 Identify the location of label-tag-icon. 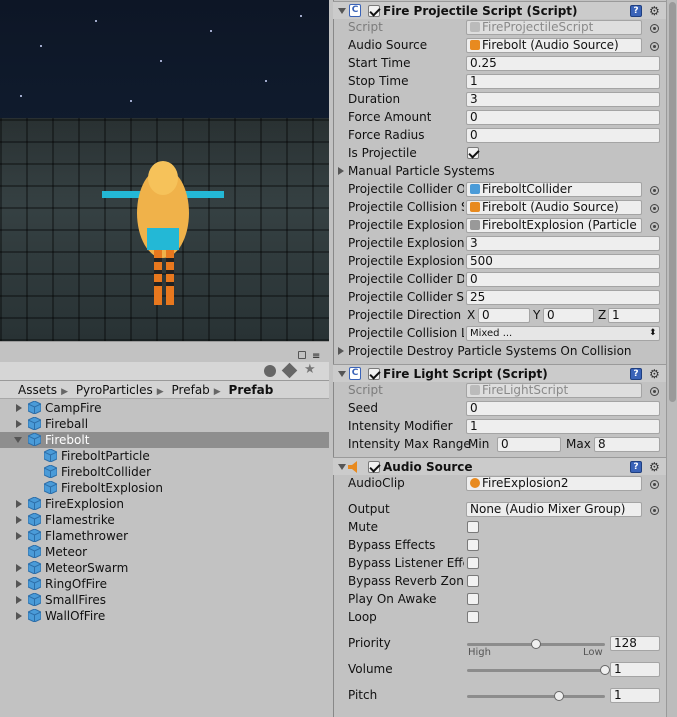
(289, 370).